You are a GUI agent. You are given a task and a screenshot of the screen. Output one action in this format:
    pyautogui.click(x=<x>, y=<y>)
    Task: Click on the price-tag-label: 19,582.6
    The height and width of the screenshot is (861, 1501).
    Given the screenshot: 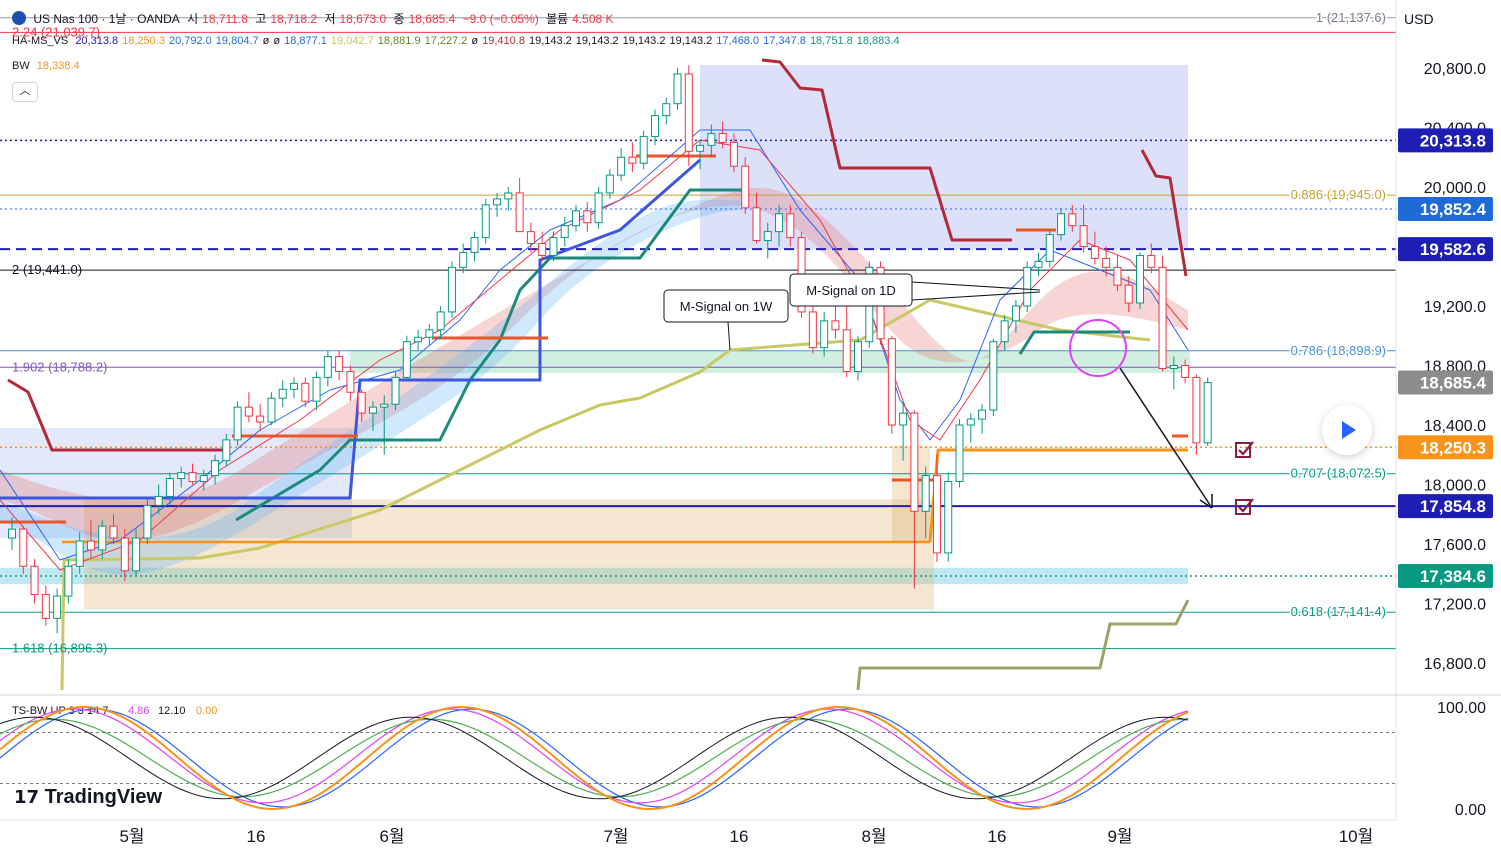 What is the action you would take?
    pyautogui.click(x=1453, y=249)
    